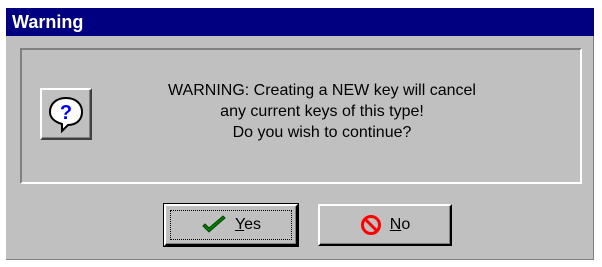  I want to click on message-line-3: Do you wish to continue?, so click(322, 132).